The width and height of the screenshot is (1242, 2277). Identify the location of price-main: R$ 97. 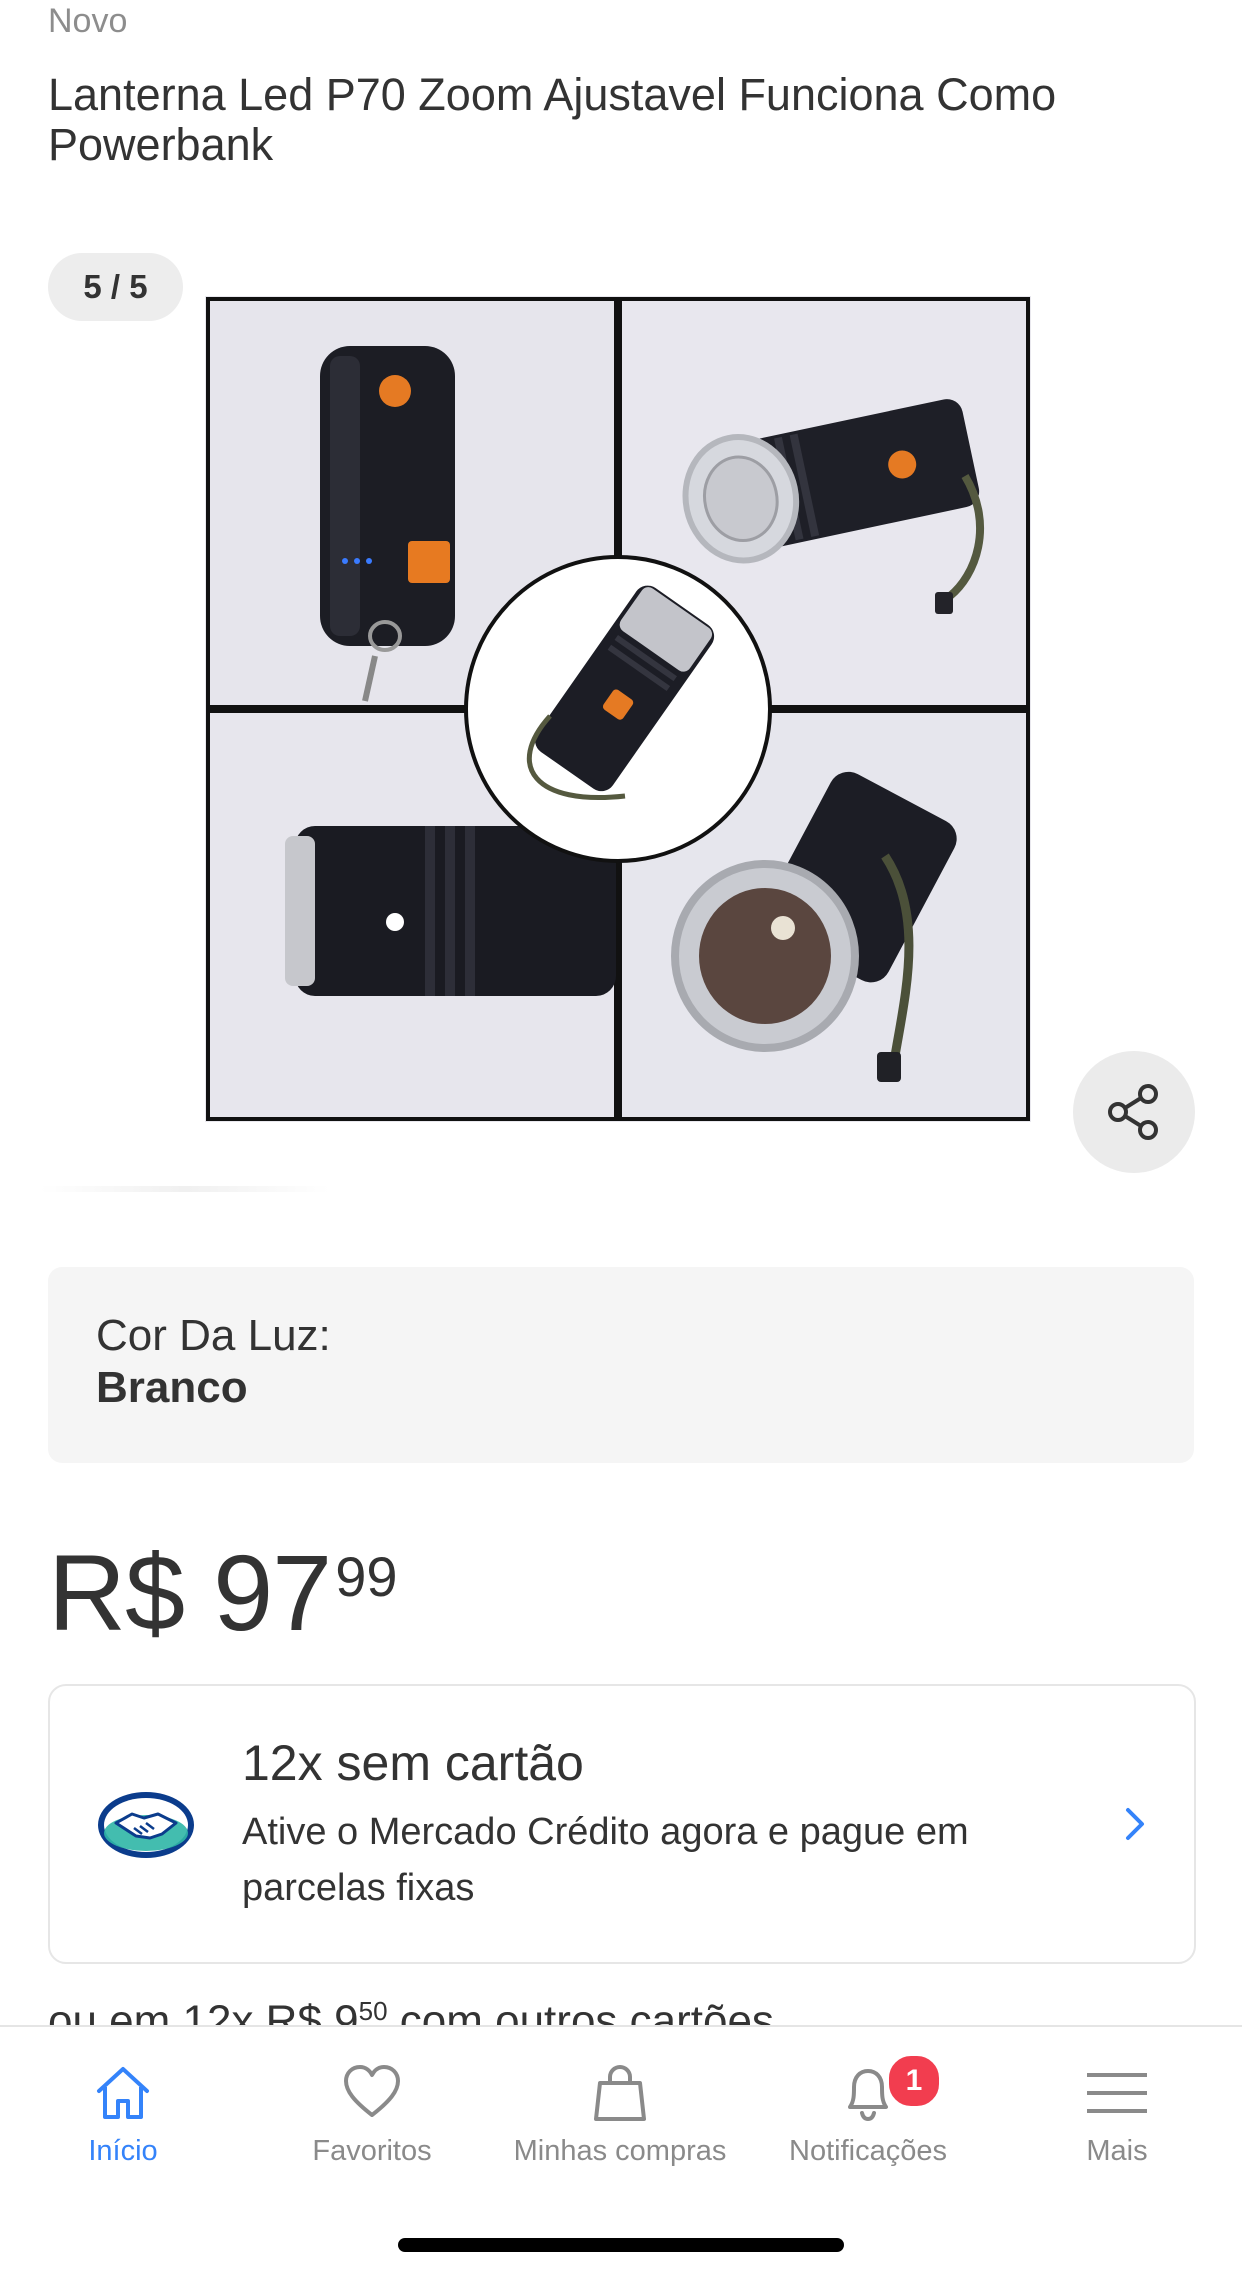
(190, 1592).